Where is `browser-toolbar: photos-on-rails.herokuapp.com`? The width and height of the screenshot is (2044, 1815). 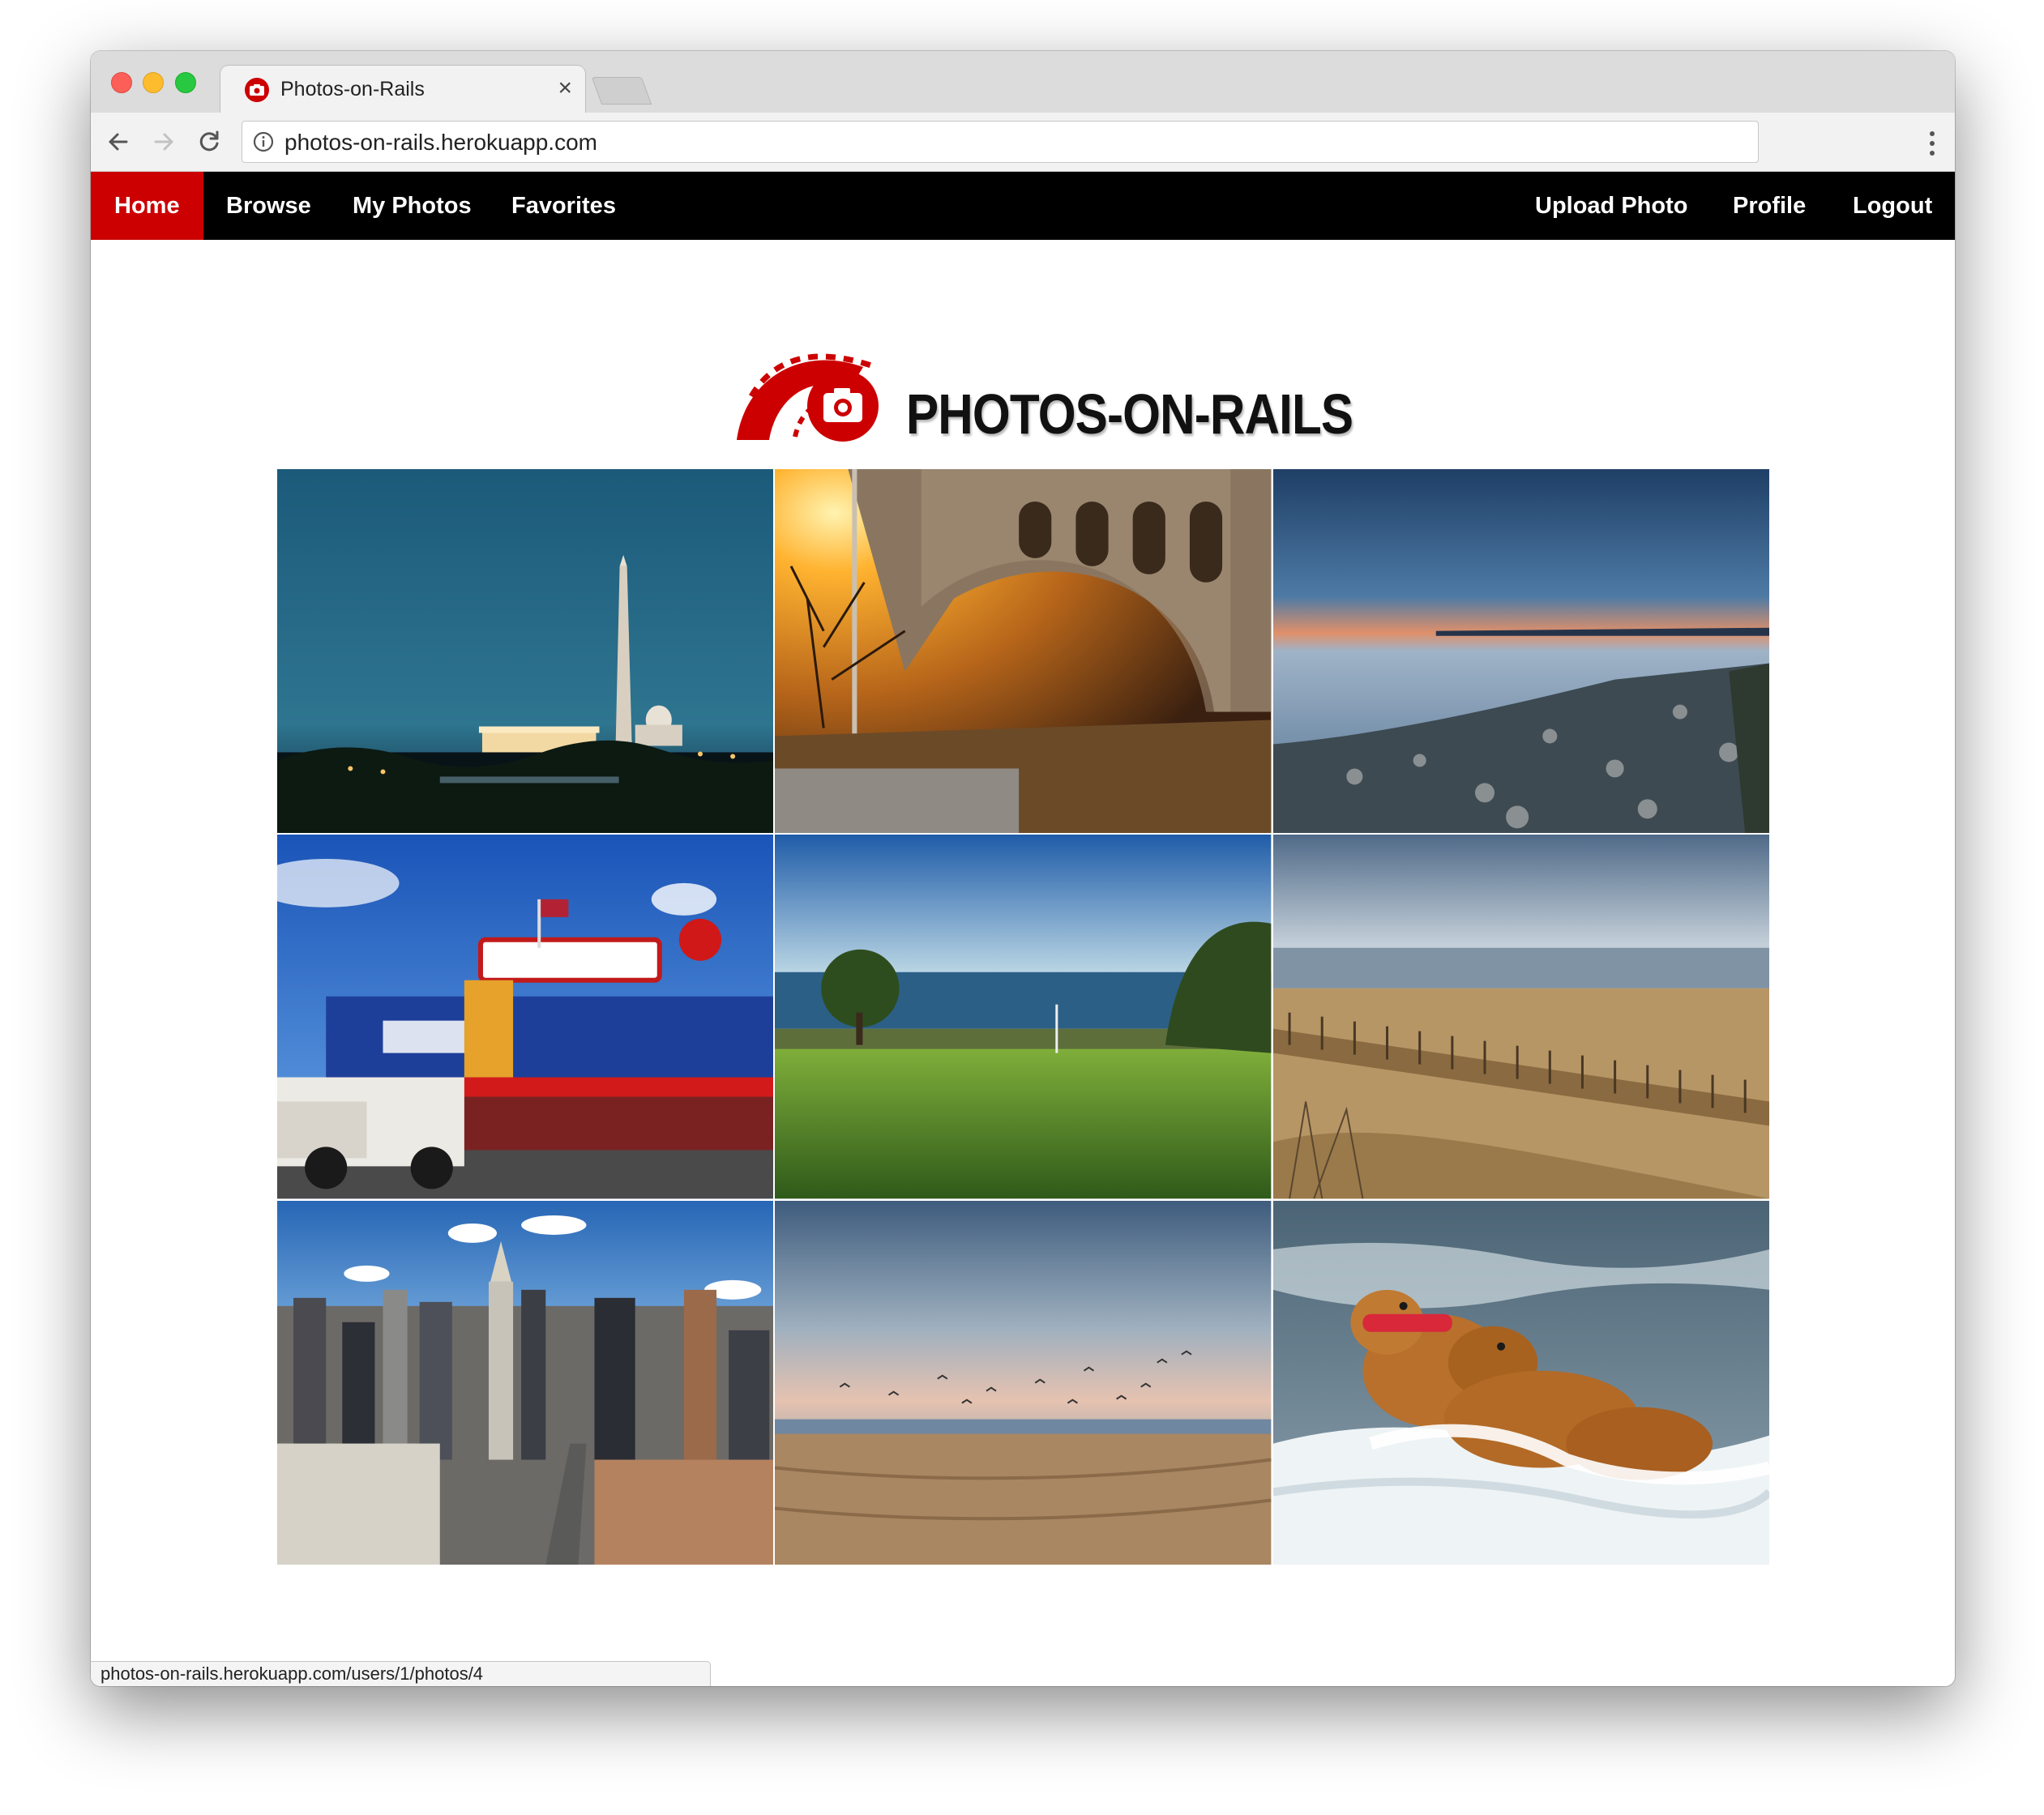
browser-toolbar: photos-on-rails.herokuapp.com is located at coordinates (1023, 142).